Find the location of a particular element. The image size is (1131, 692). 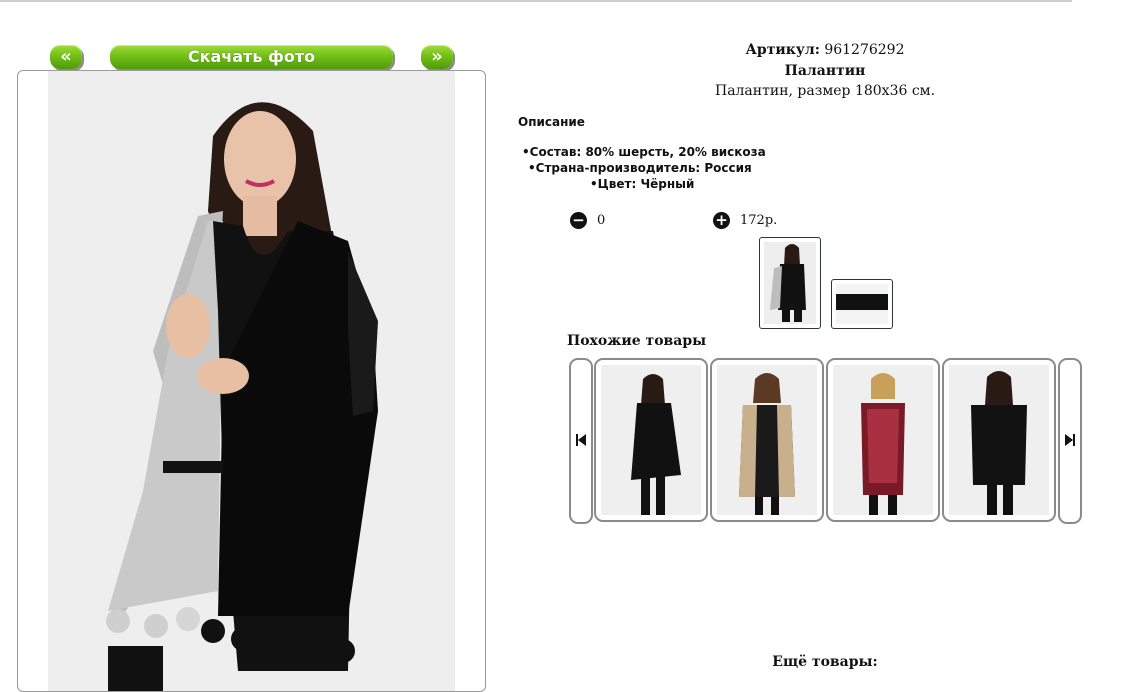

product-subtitle: Палантин, размер 180x36 см. is located at coordinates (825, 91).